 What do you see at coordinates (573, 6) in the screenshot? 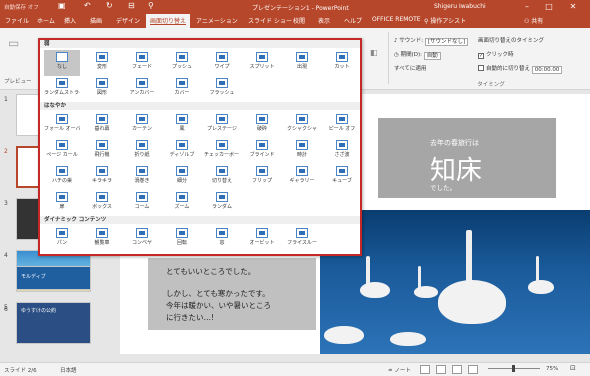
I see `close-button: ✕` at bounding box center [573, 6].